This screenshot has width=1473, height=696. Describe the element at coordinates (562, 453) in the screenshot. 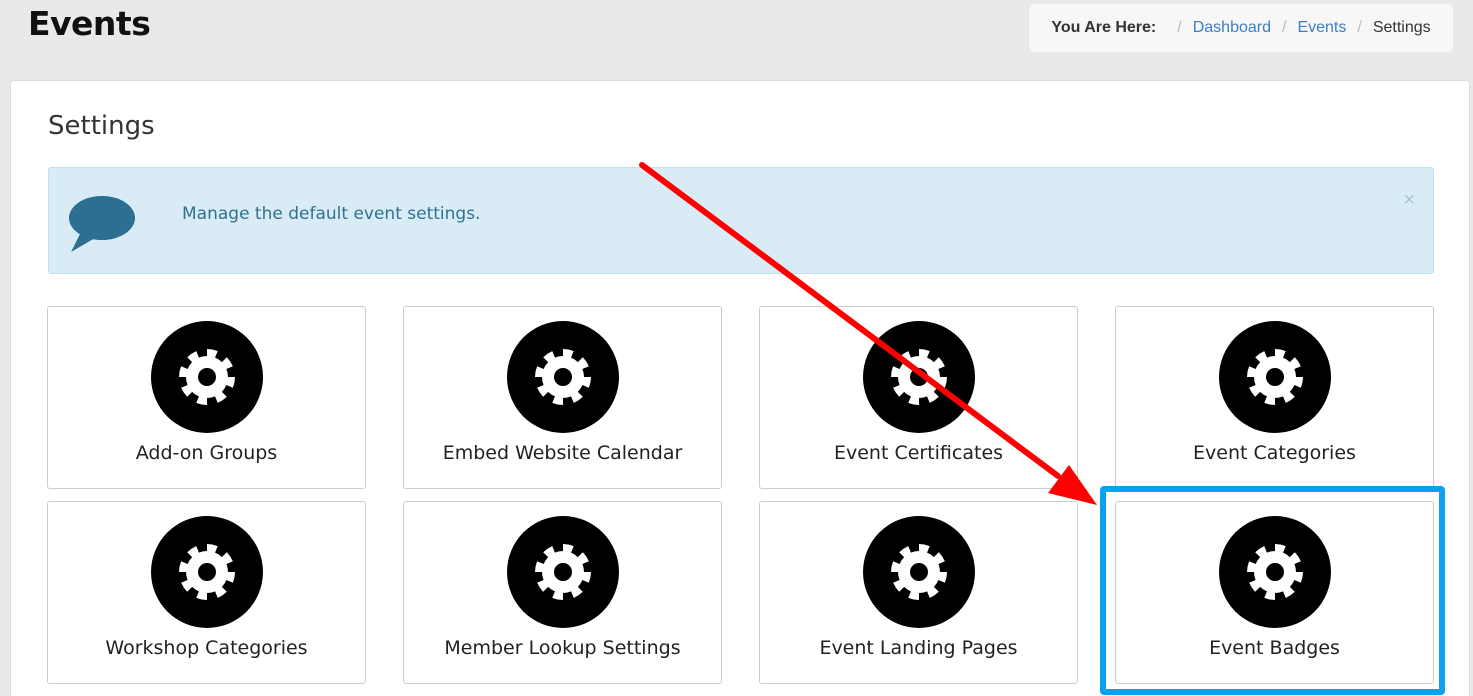

I see `tile-label: Embed Website Calendar` at that location.